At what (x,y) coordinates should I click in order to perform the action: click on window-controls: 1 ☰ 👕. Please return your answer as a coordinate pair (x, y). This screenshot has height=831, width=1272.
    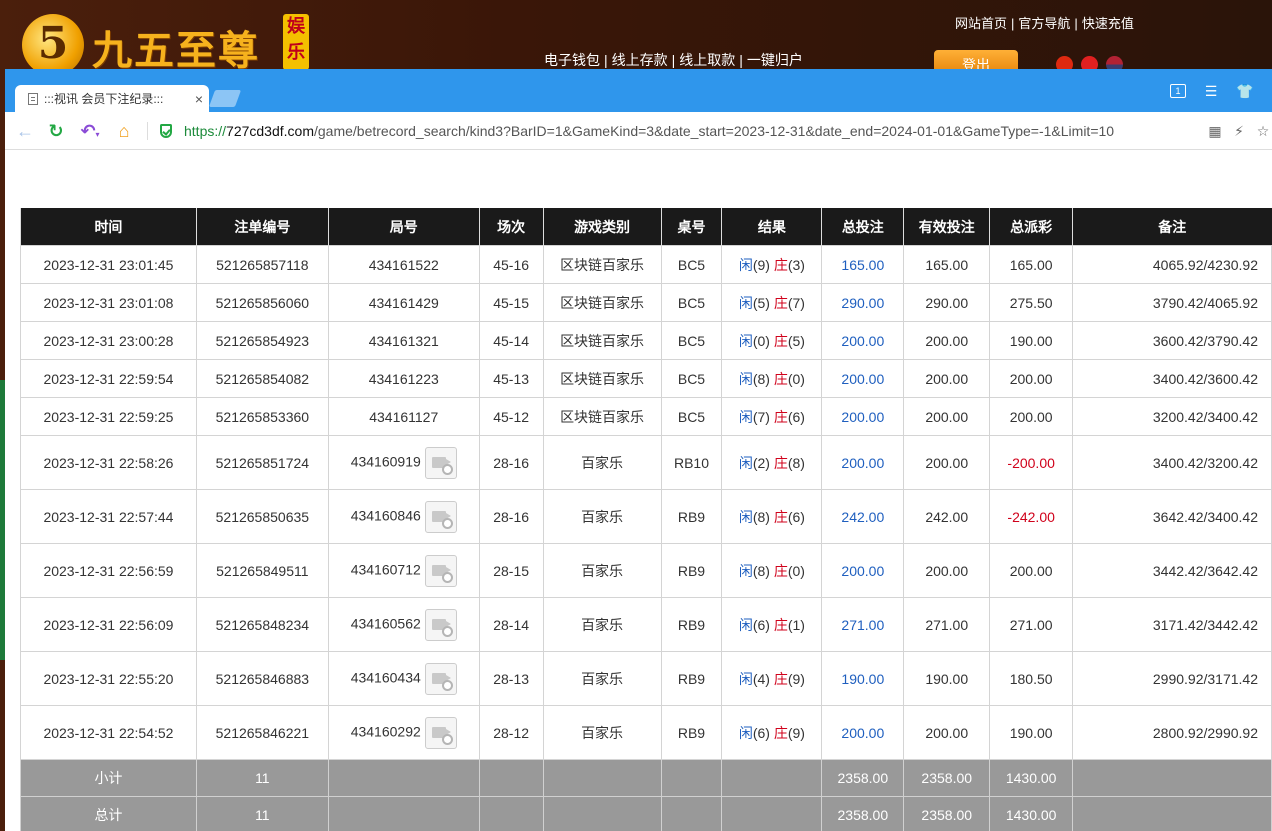
    Looking at the image, I should click on (1212, 91).